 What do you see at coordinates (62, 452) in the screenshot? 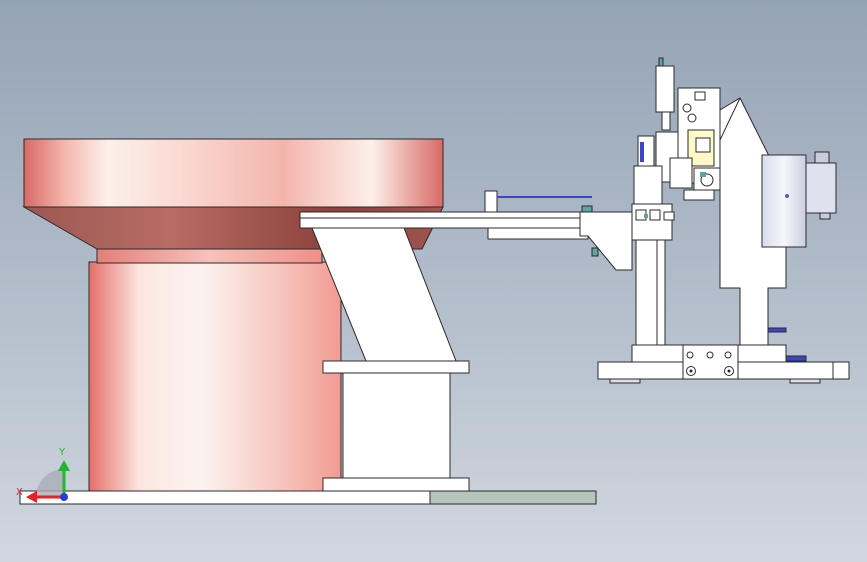
I see `y-axis-label: Y` at bounding box center [62, 452].